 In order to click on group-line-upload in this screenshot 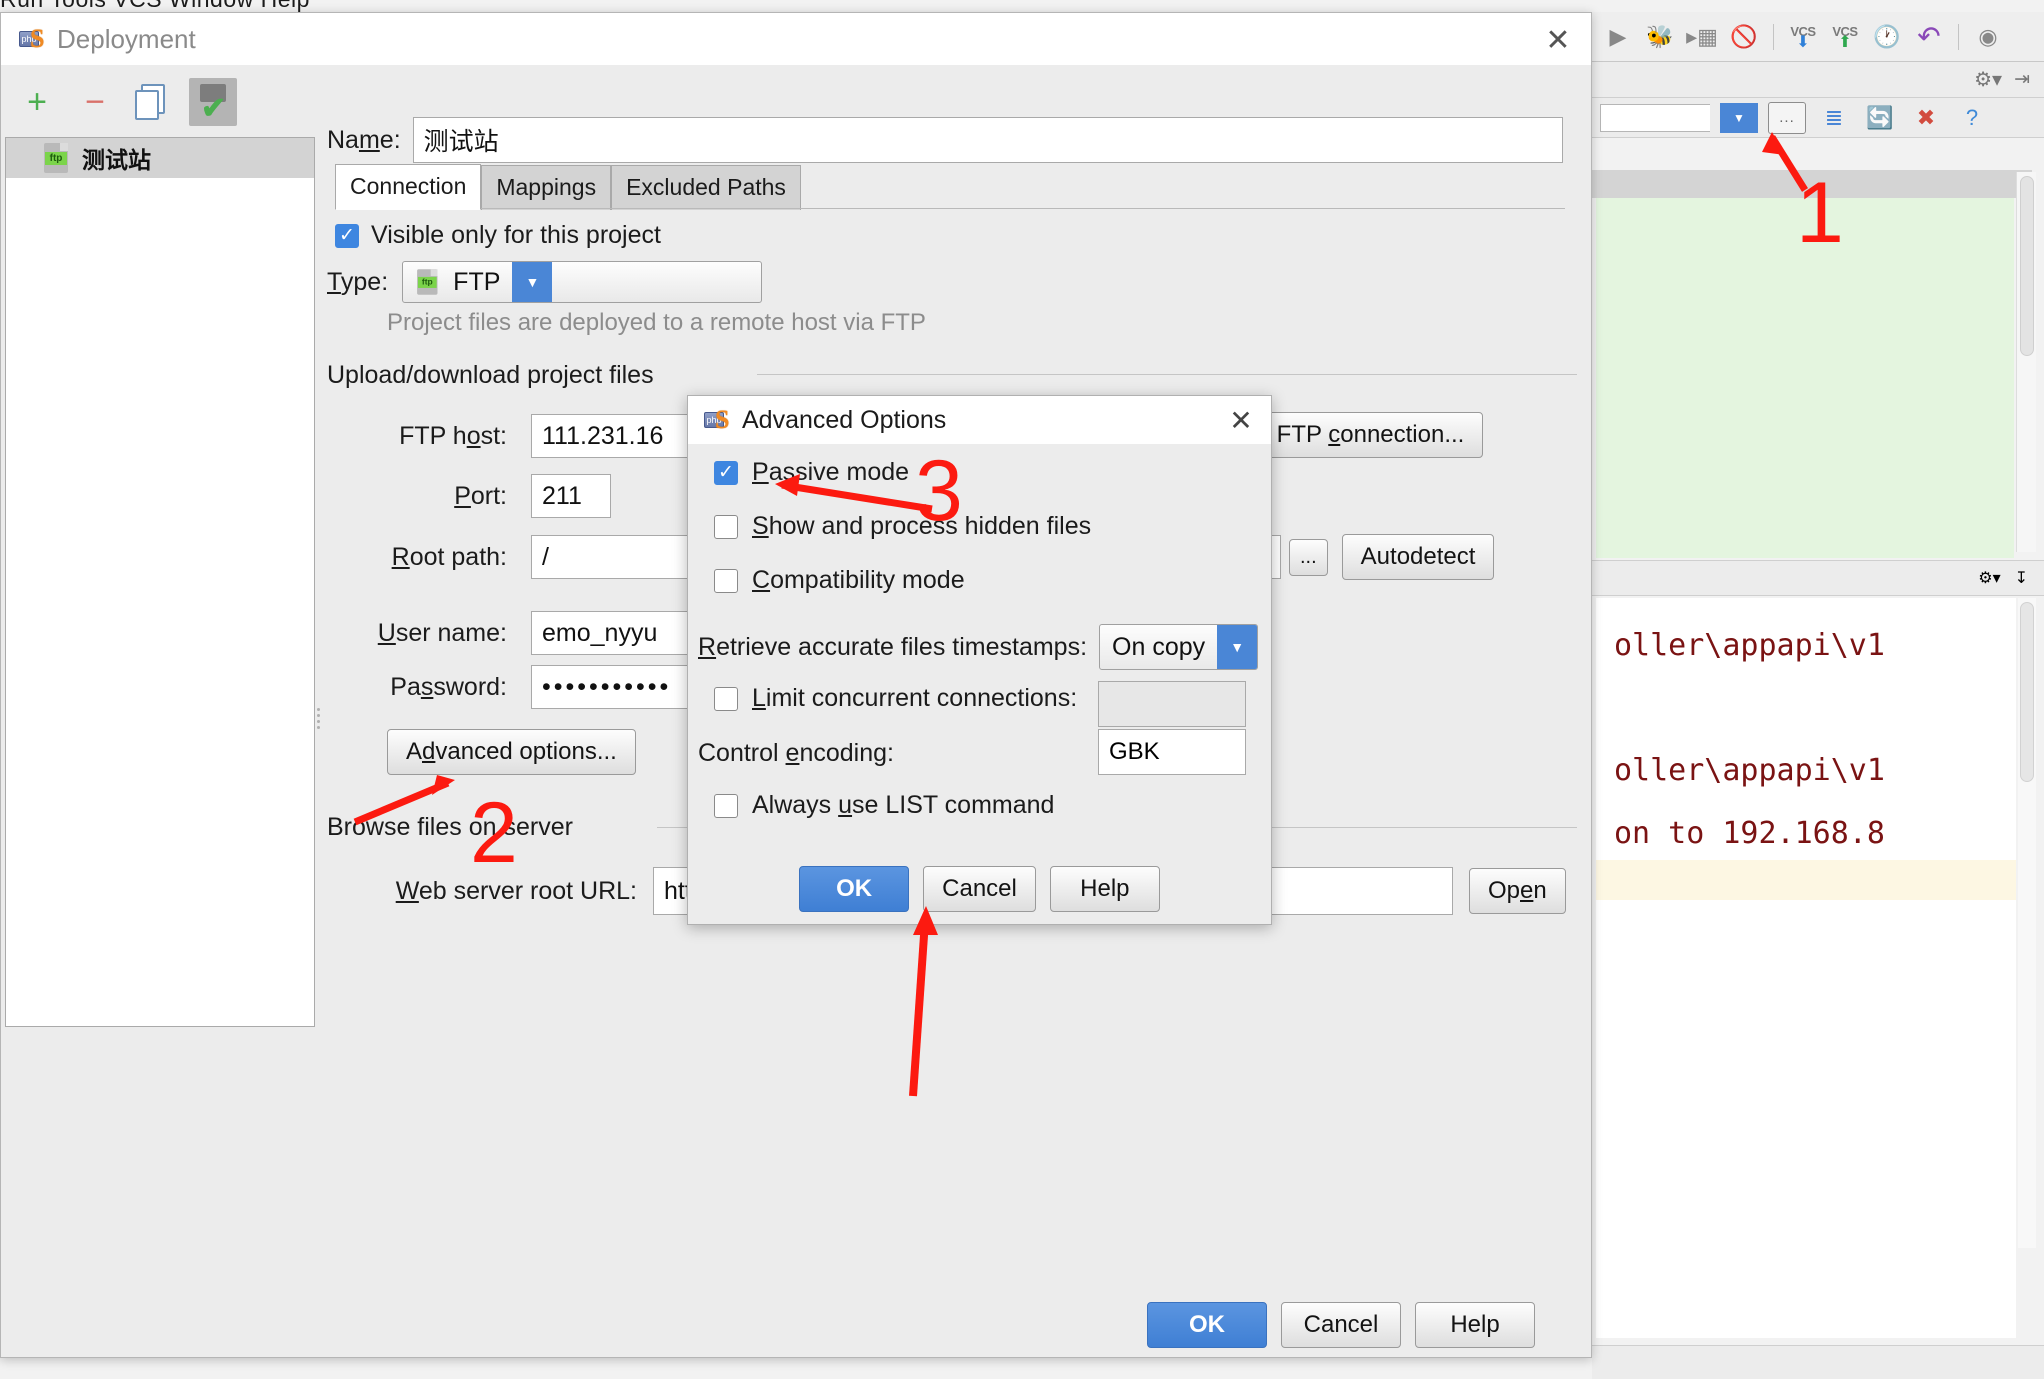, I will do `click(1167, 374)`.